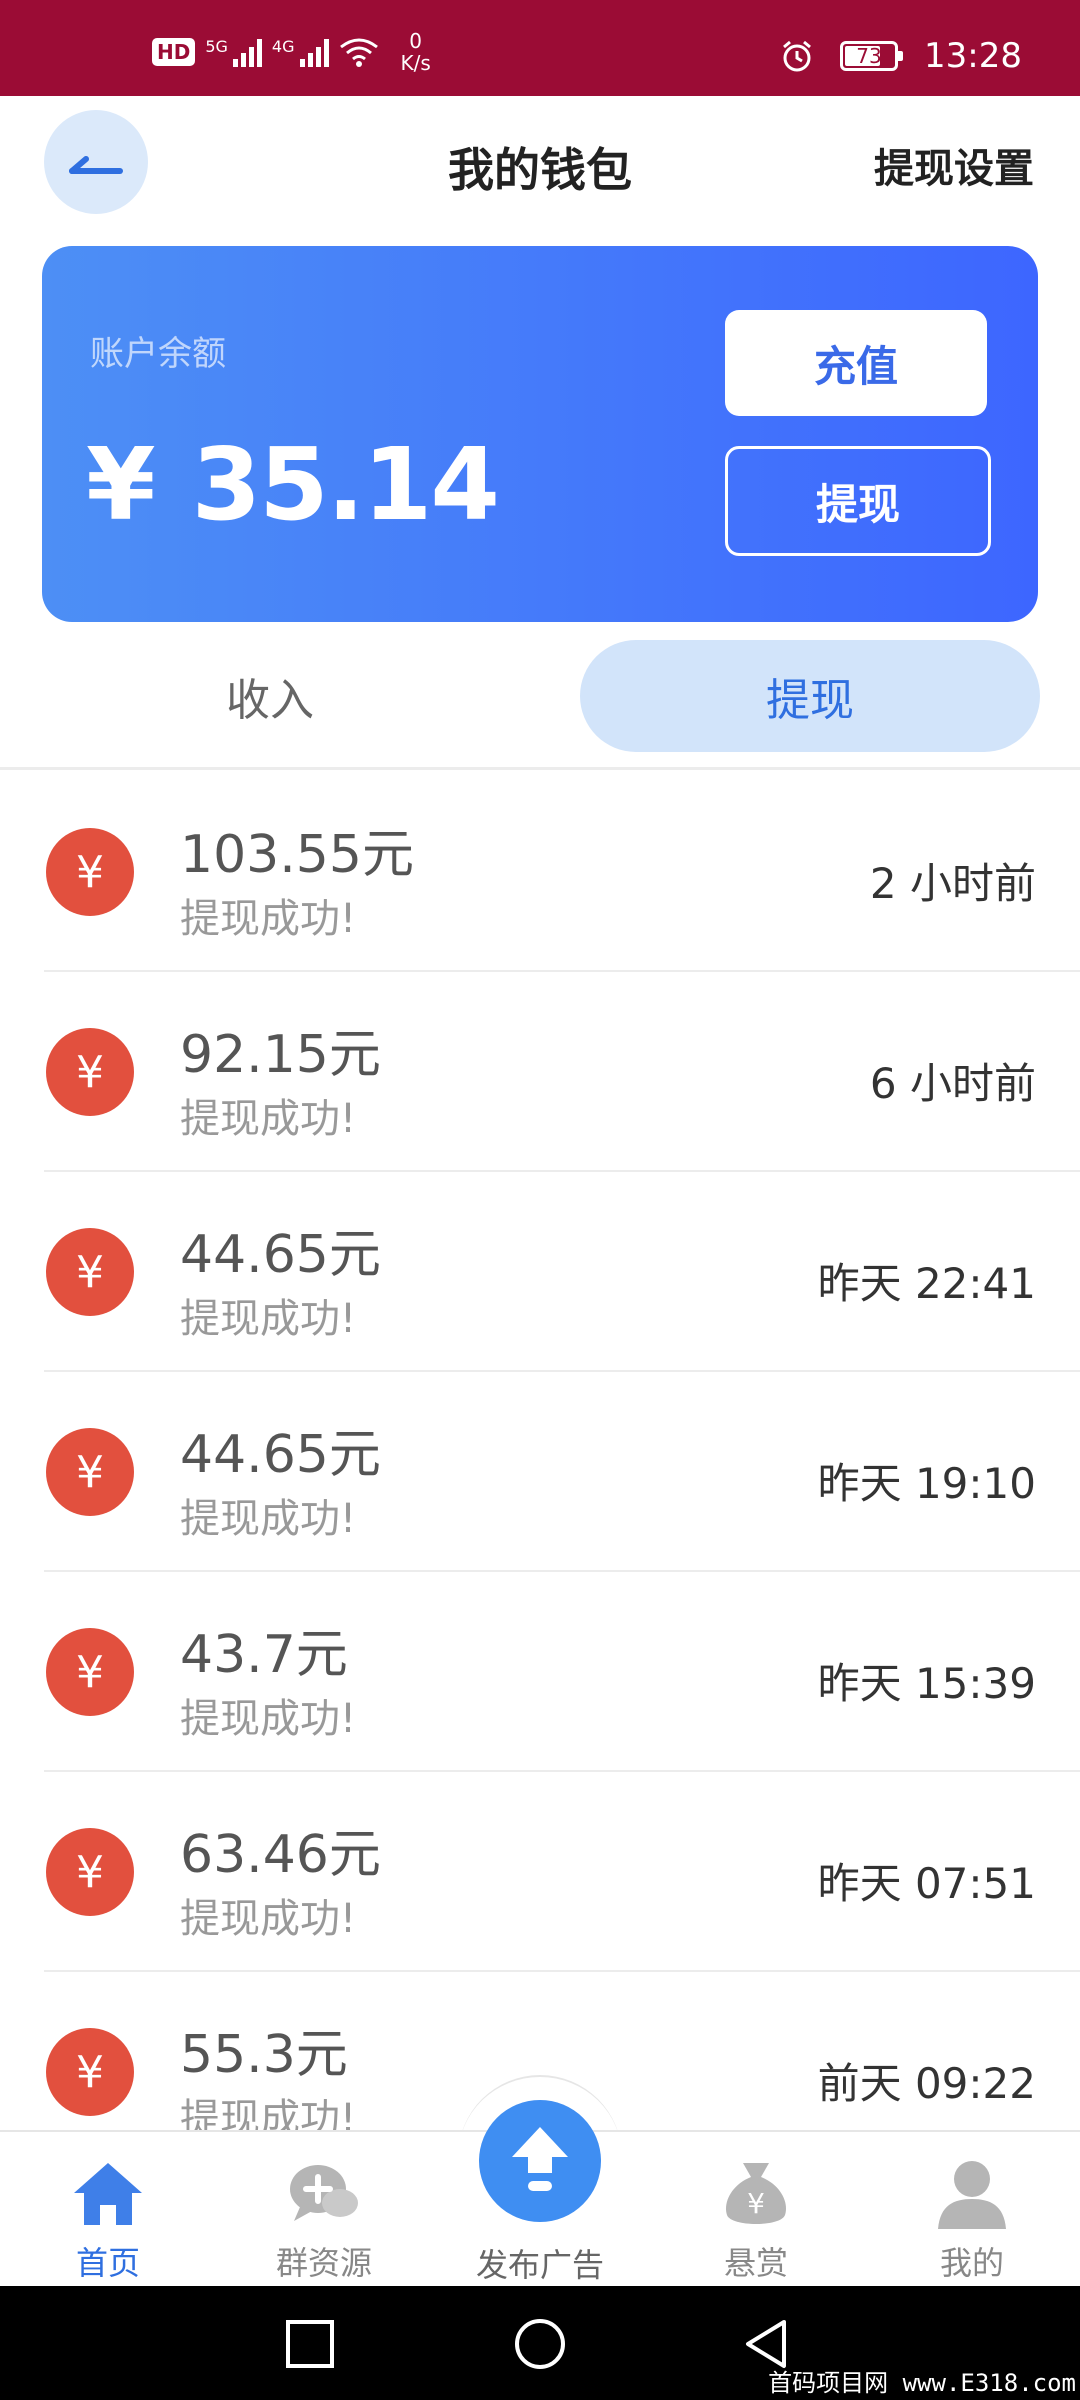  I want to click on speed-unit: K/s, so click(415, 63).